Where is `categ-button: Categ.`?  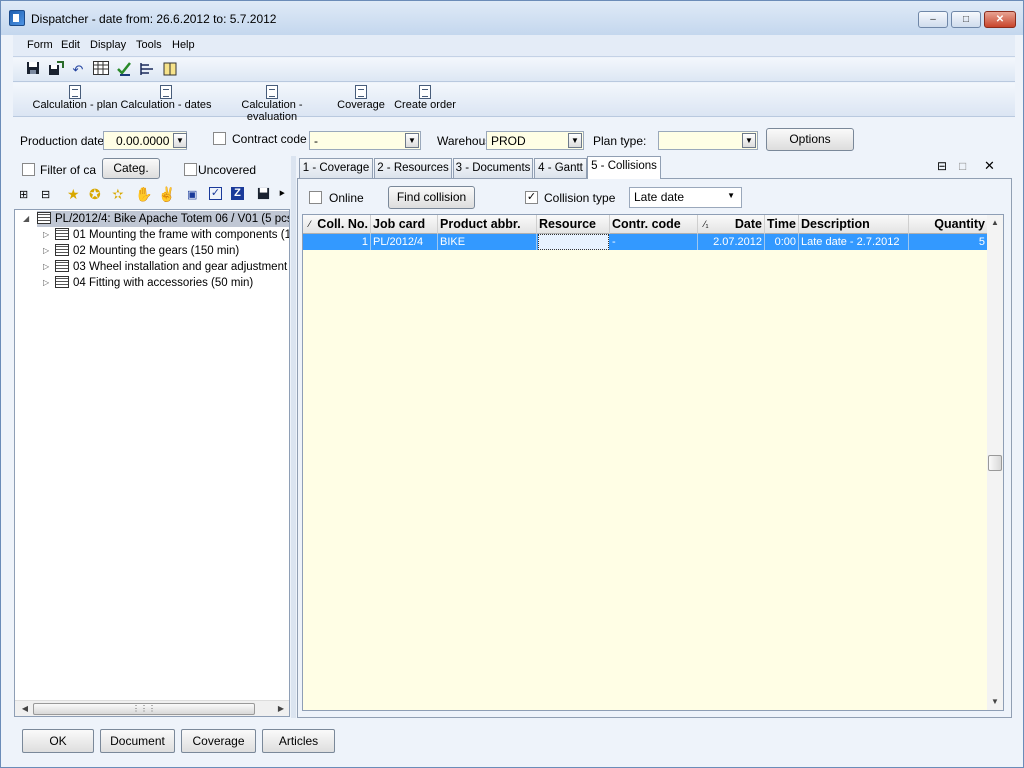
categ-button: Categ. is located at coordinates (131, 168).